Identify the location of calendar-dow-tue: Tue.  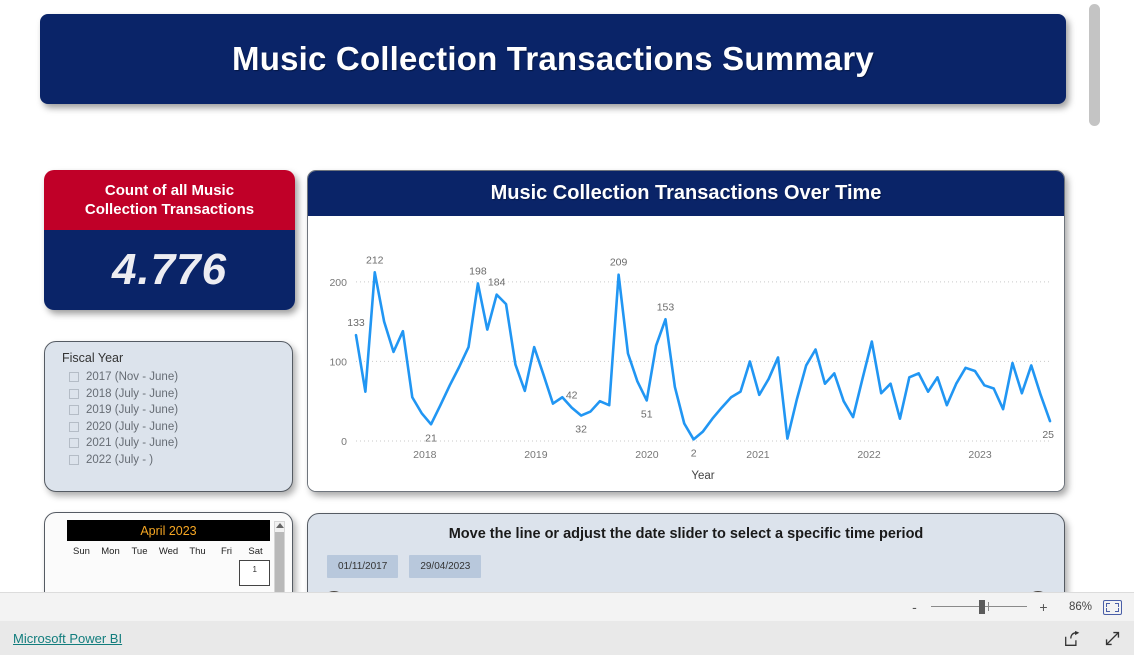
(139, 551).